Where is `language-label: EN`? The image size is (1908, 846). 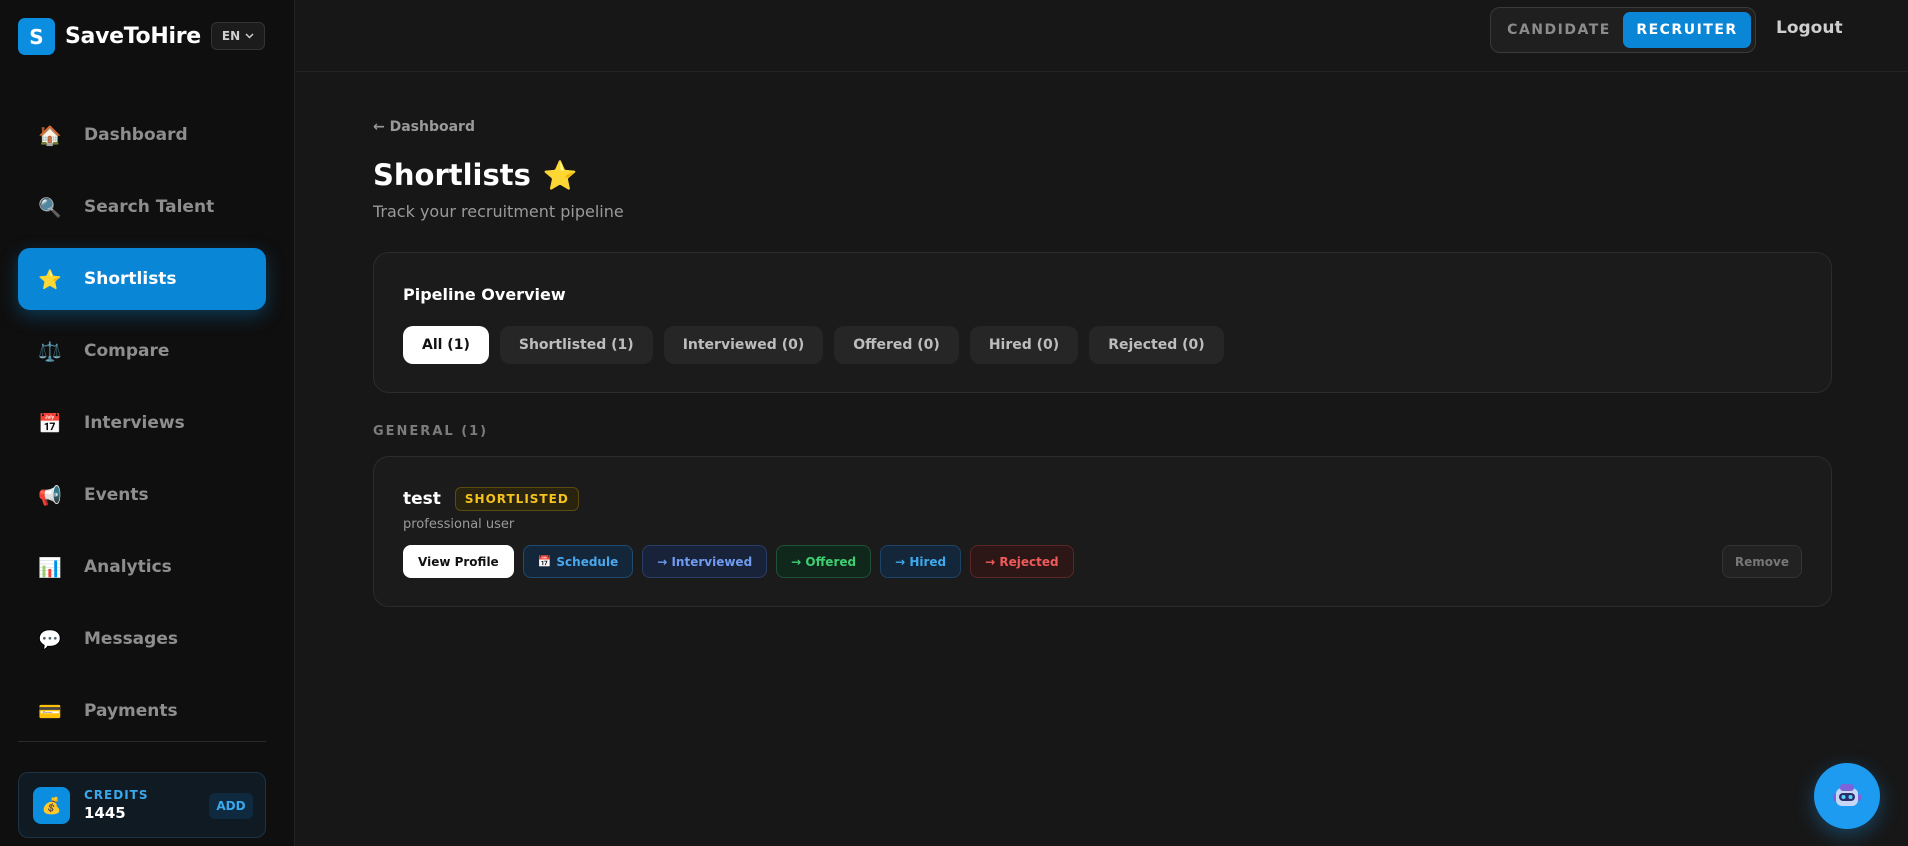 language-label: EN is located at coordinates (231, 36).